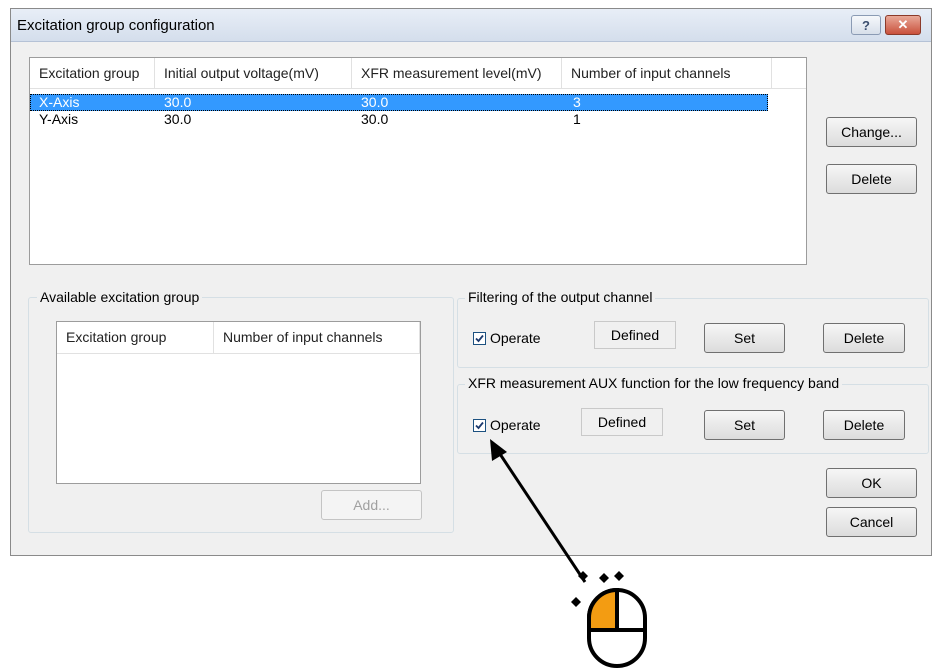 The image size is (934, 670). Describe the element at coordinates (538, 511) in the screenshot. I see `pointer-arrow-icon` at that location.